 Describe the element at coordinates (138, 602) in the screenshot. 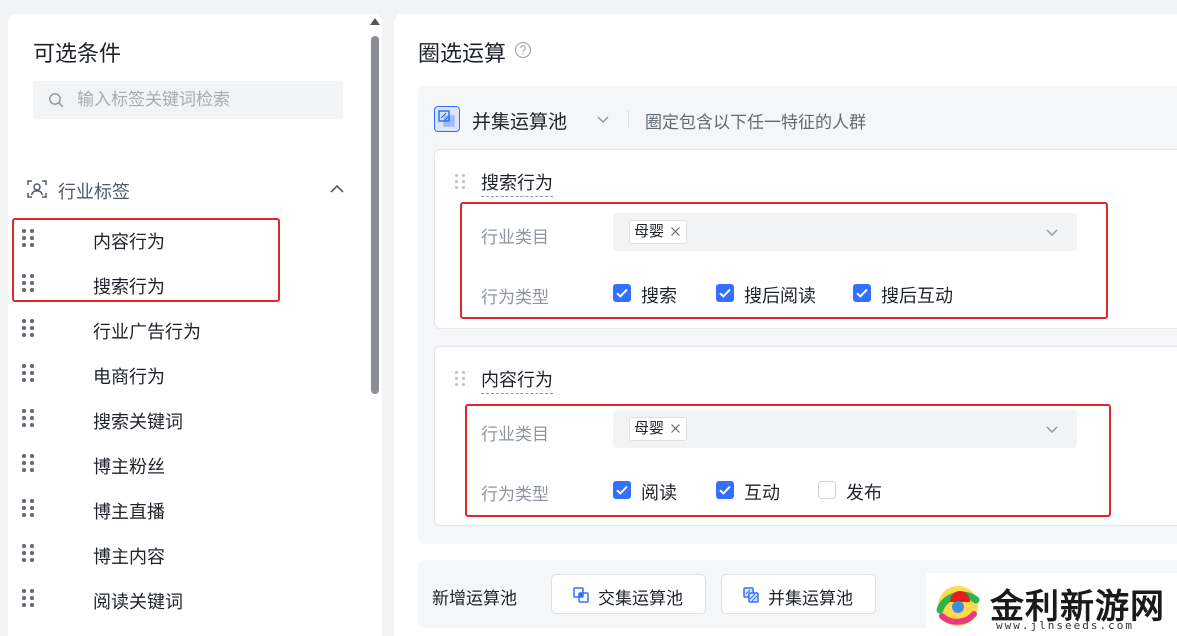

I see `tag-item-label: 阅读关键词` at that location.